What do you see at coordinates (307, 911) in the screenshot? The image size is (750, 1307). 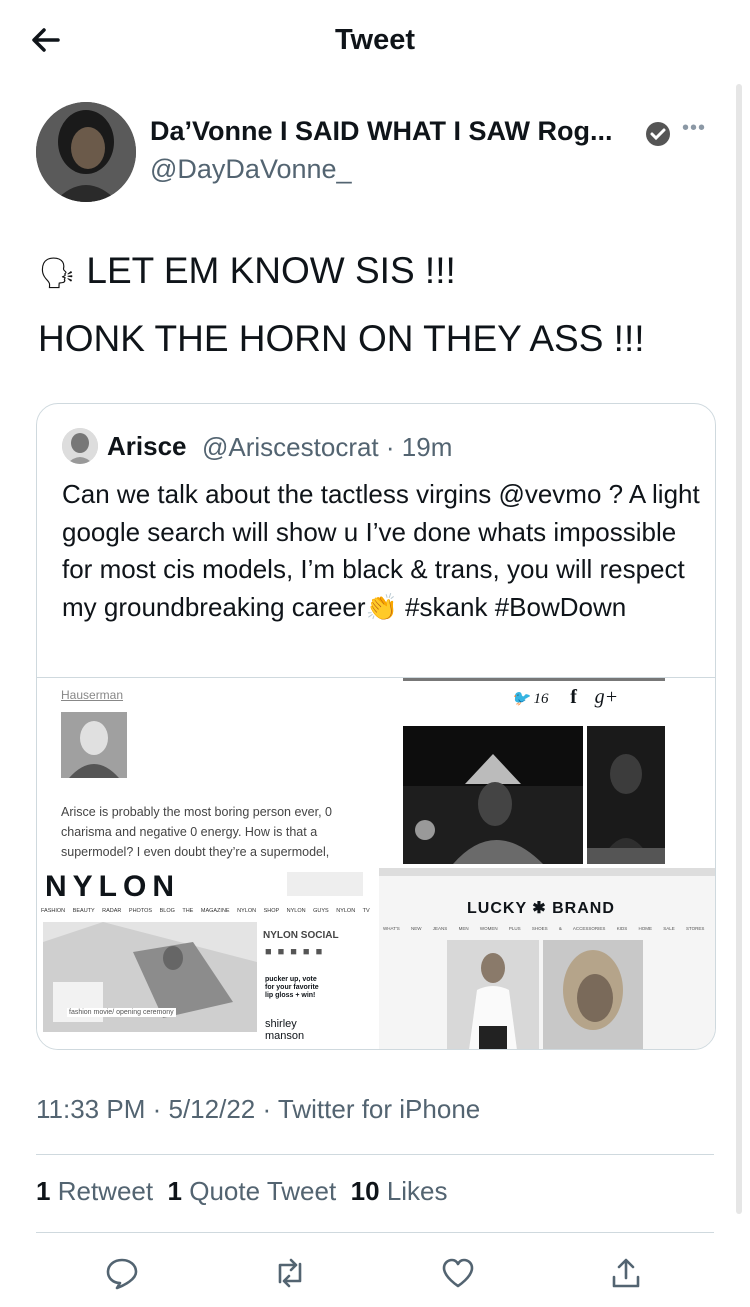 I see `nav-guys: NYLON GUYS` at bounding box center [307, 911].